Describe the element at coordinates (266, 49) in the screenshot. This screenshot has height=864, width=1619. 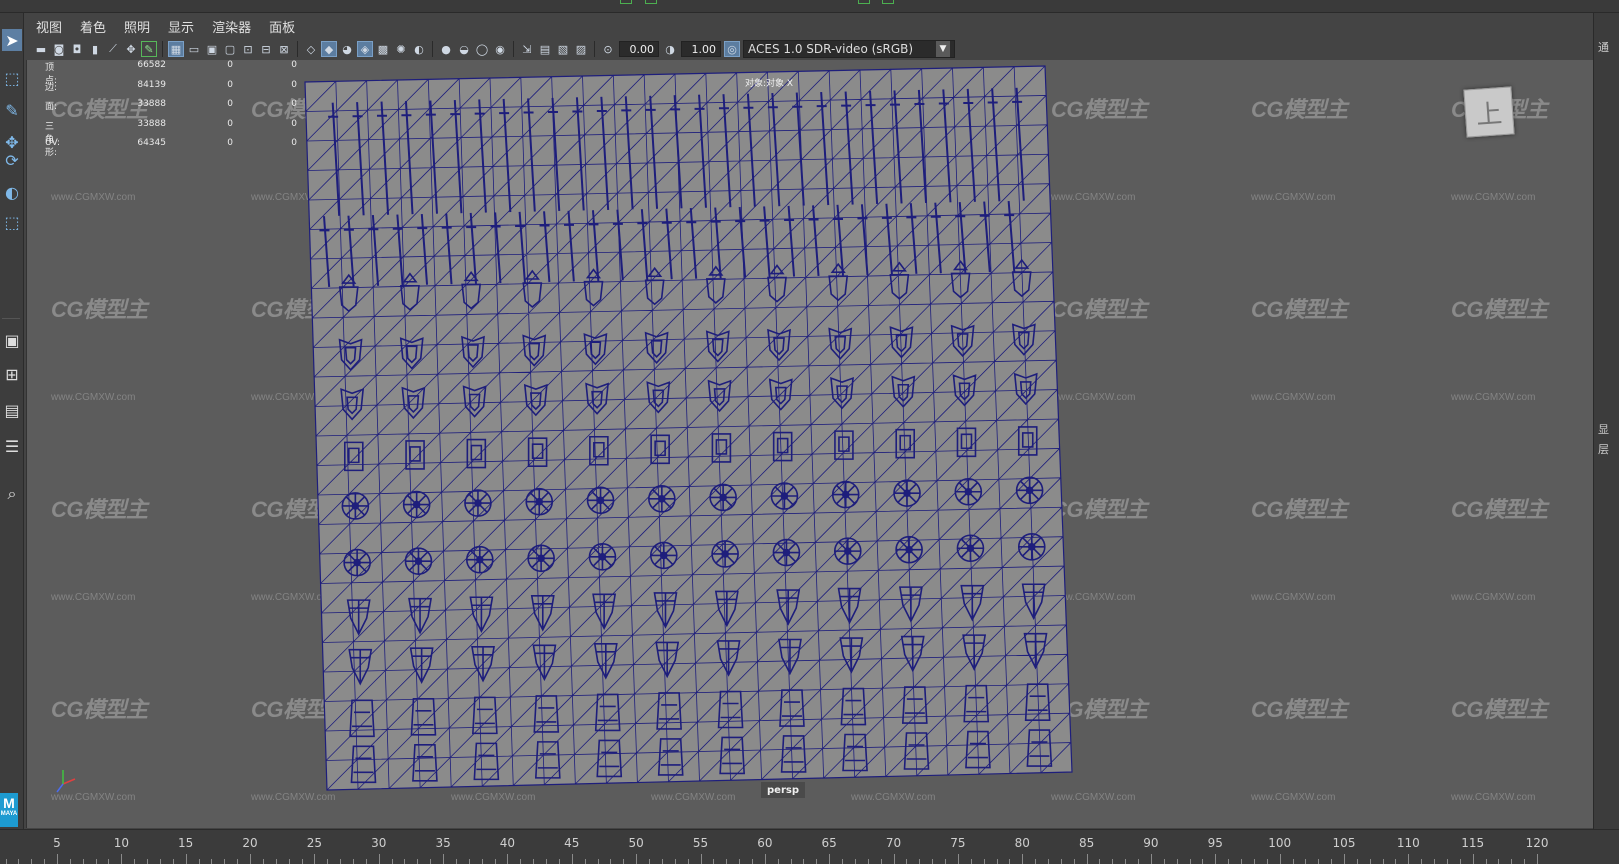
I see `safe-action-icon: ⊟` at that location.